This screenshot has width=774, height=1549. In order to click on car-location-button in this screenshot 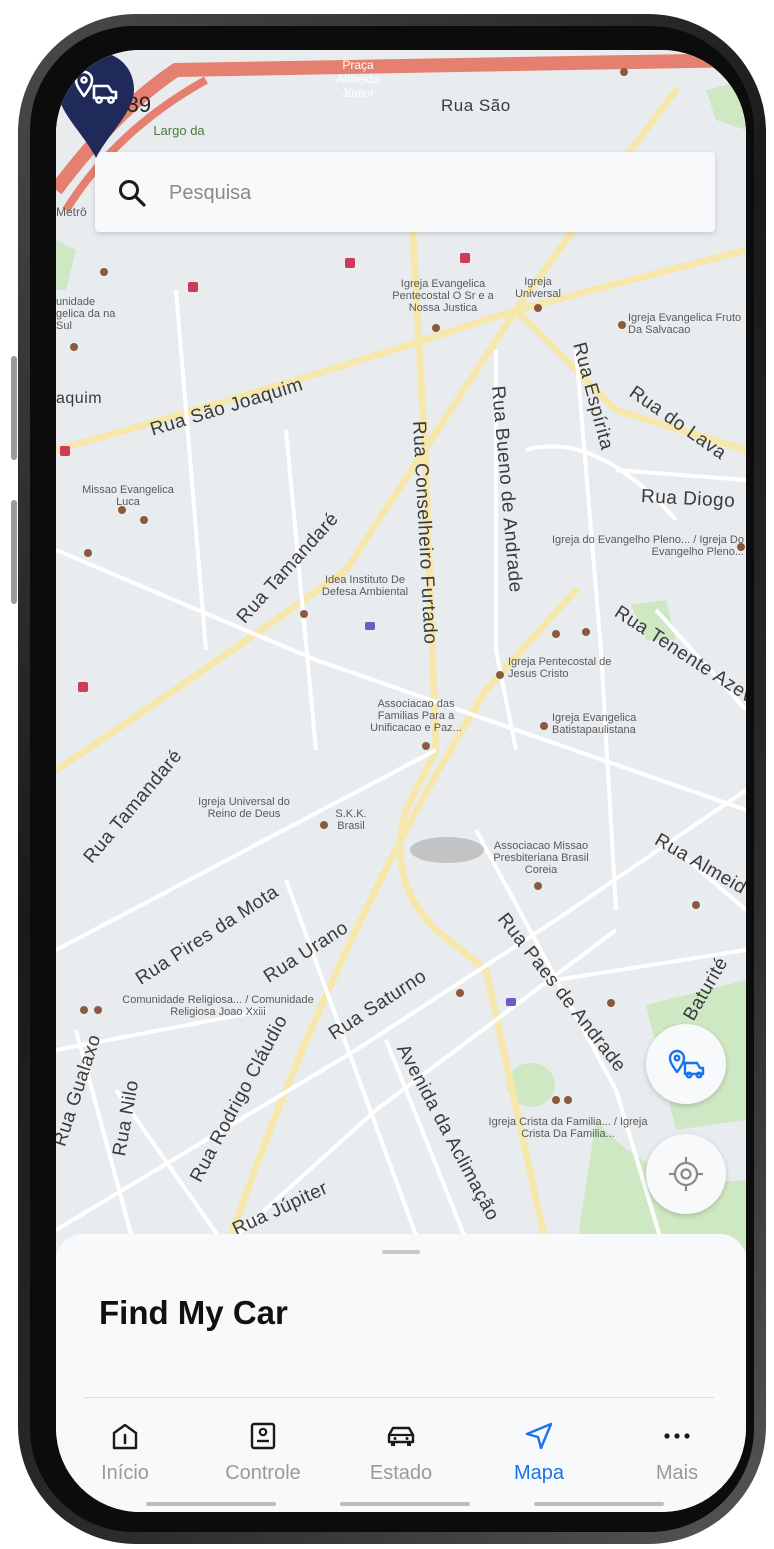, I will do `click(686, 1064)`.